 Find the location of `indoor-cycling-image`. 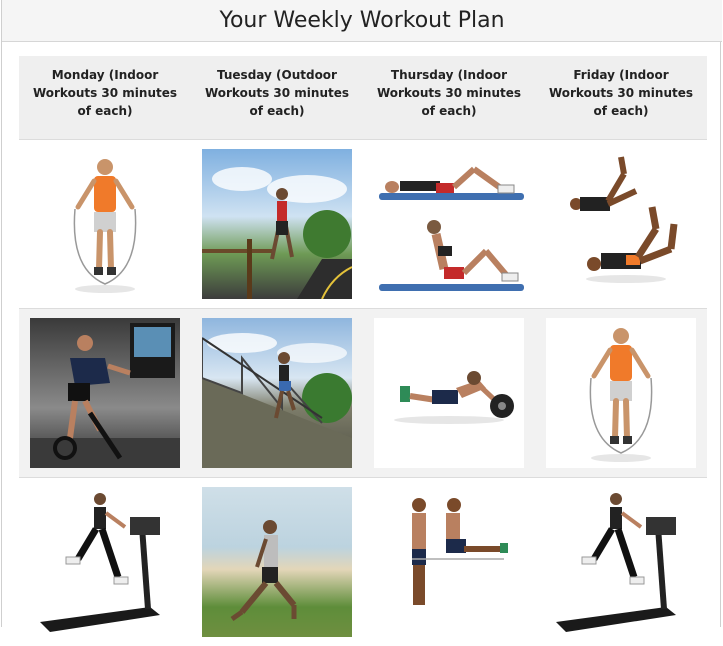

indoor-cycling-image is located at coordinates (105, 393).